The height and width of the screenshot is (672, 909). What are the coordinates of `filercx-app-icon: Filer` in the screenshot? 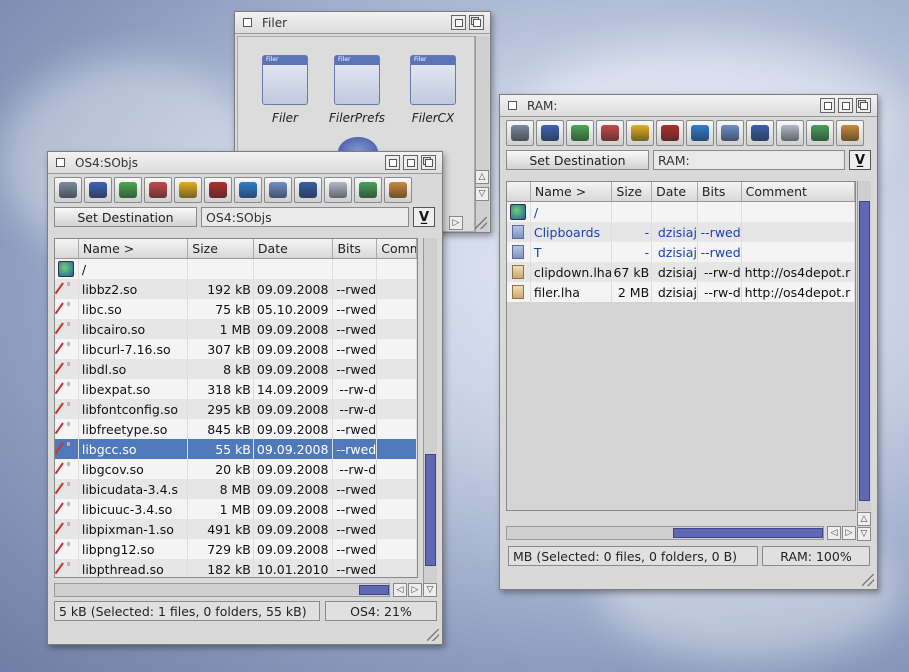 It's located at (433, 80).